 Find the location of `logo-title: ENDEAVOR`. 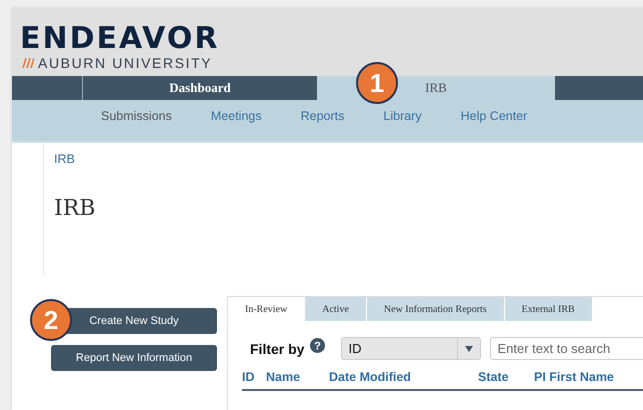

logo-title: ENDEAVOR is located at coordinates (120, 39).